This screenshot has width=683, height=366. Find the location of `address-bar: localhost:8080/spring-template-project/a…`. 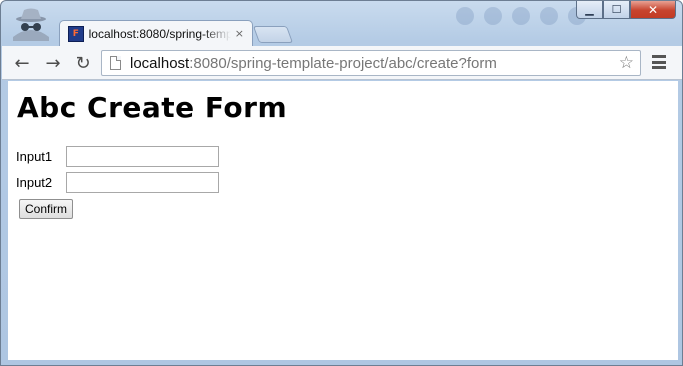

address-bar: localhost:8080/spring-template-project/a… is located at coordinates (371, 63).